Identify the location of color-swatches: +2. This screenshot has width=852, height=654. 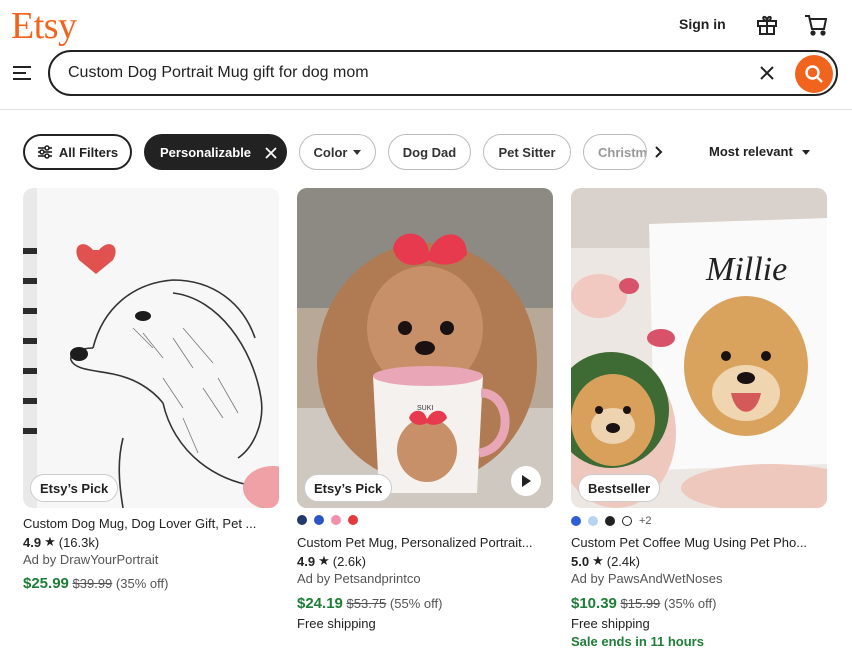
(611, 521).